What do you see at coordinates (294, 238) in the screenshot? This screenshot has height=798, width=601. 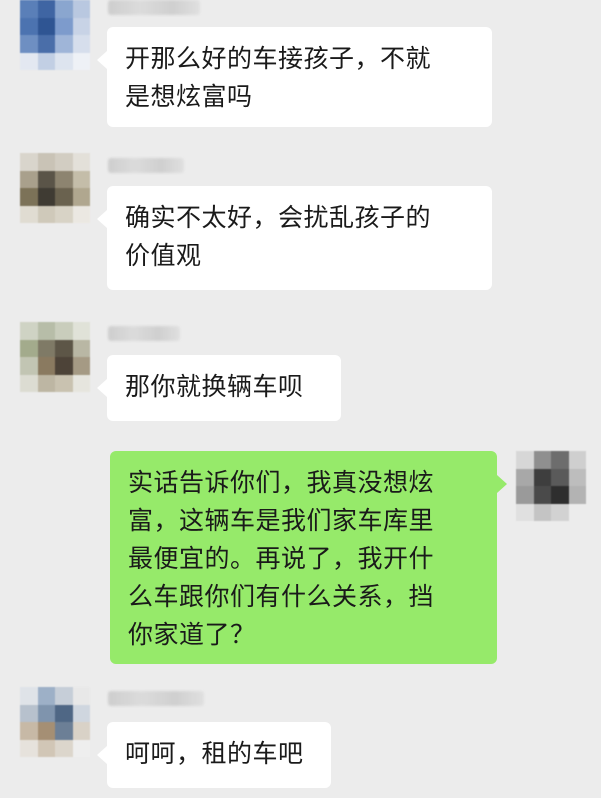 I see `message-bubble: 确实不太好，会扰乱孩子的 价值观` at bounding box center [294, 238].